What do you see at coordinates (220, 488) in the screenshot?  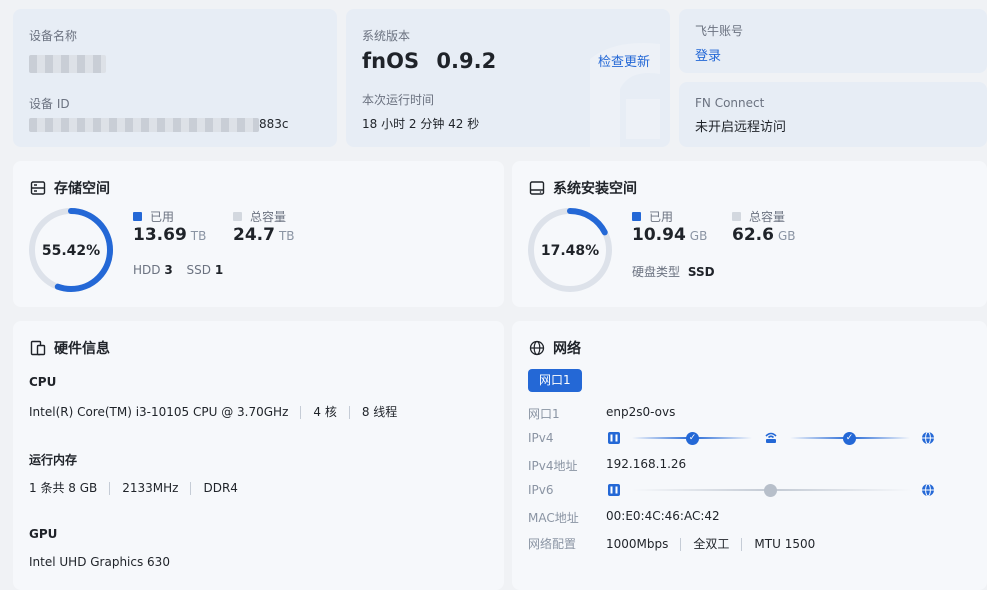 I see `memory-type: DDR4` at bounding box center [220, 488].